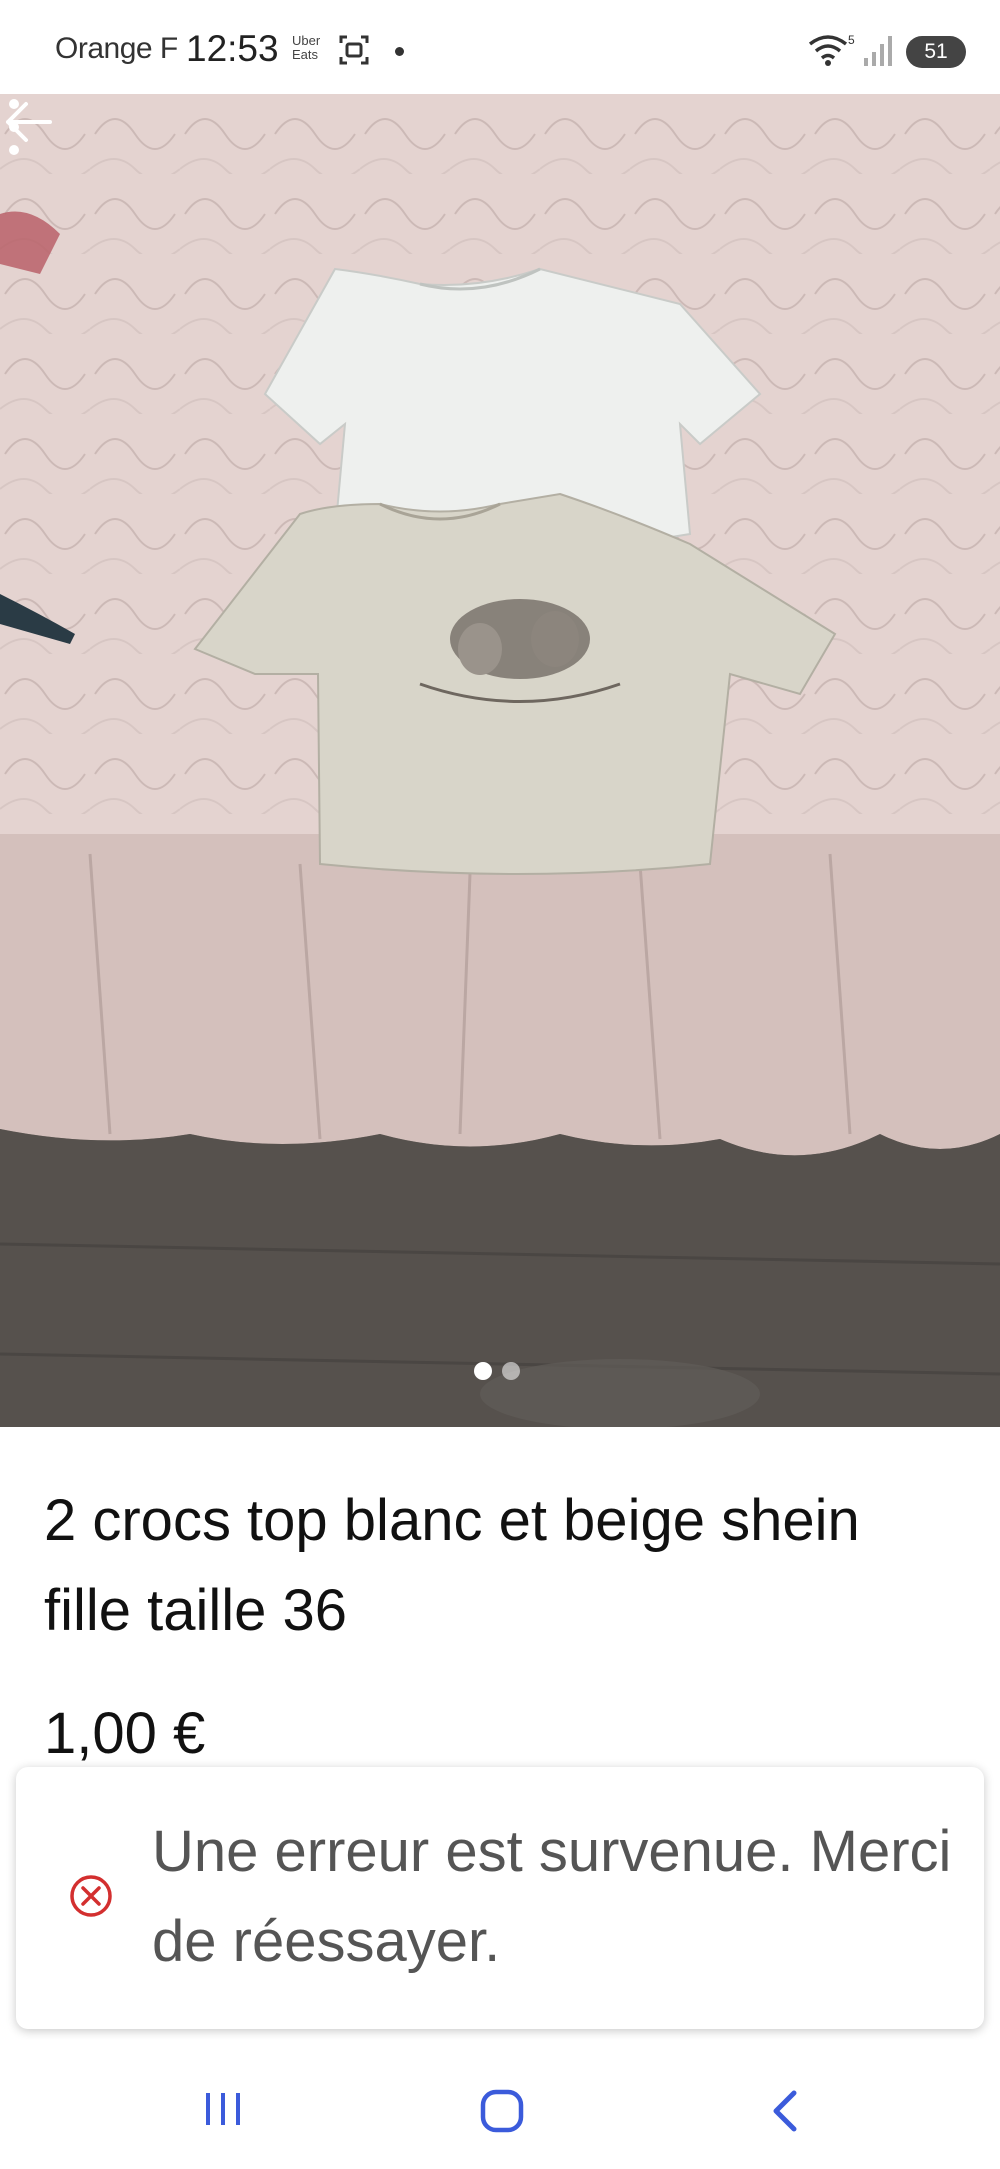 This screenshot has height=2169, width=1000. What do you see at coordinates (306, 47) in the screenshot?
I see `uber-eats-notification-icon: Uber Eats` at bounding box center [306, 47].